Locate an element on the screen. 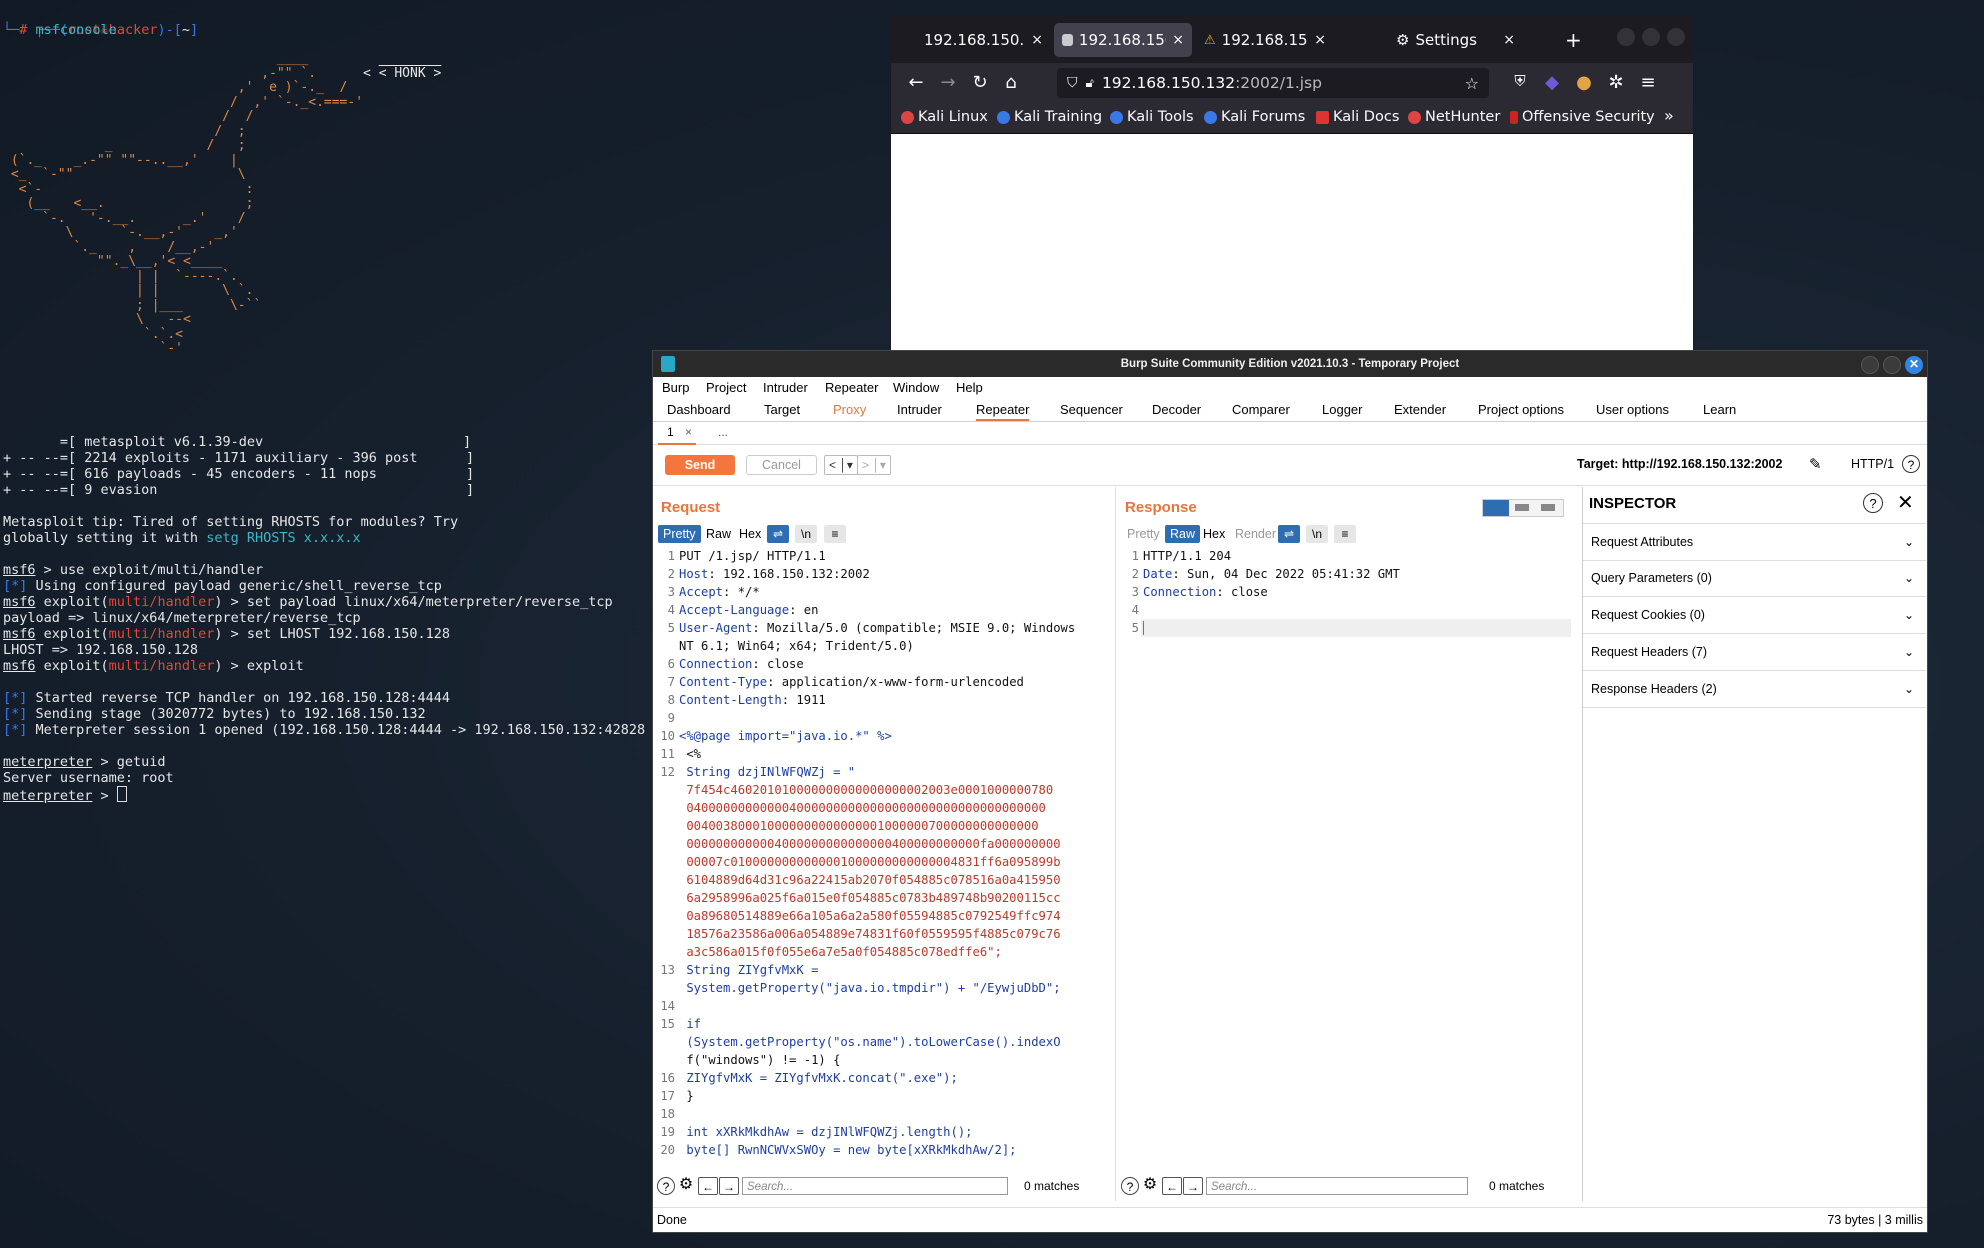  forward-icon: → is located at coordinates (948, 82).